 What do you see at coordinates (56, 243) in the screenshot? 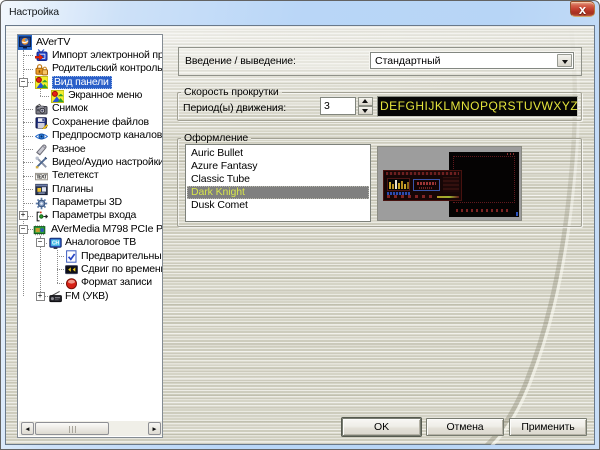
I see `svg-text: CH` at bounding box center [56, 243].